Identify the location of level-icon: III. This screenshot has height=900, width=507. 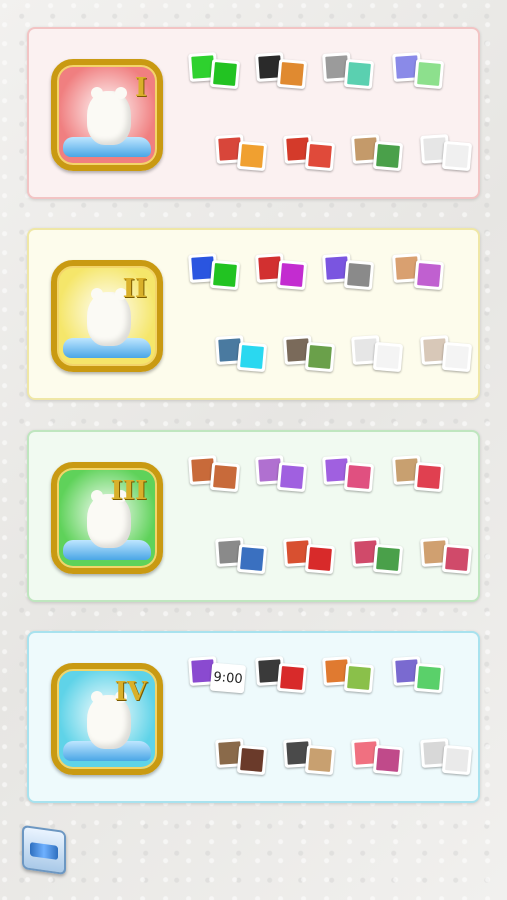
(107, 518).